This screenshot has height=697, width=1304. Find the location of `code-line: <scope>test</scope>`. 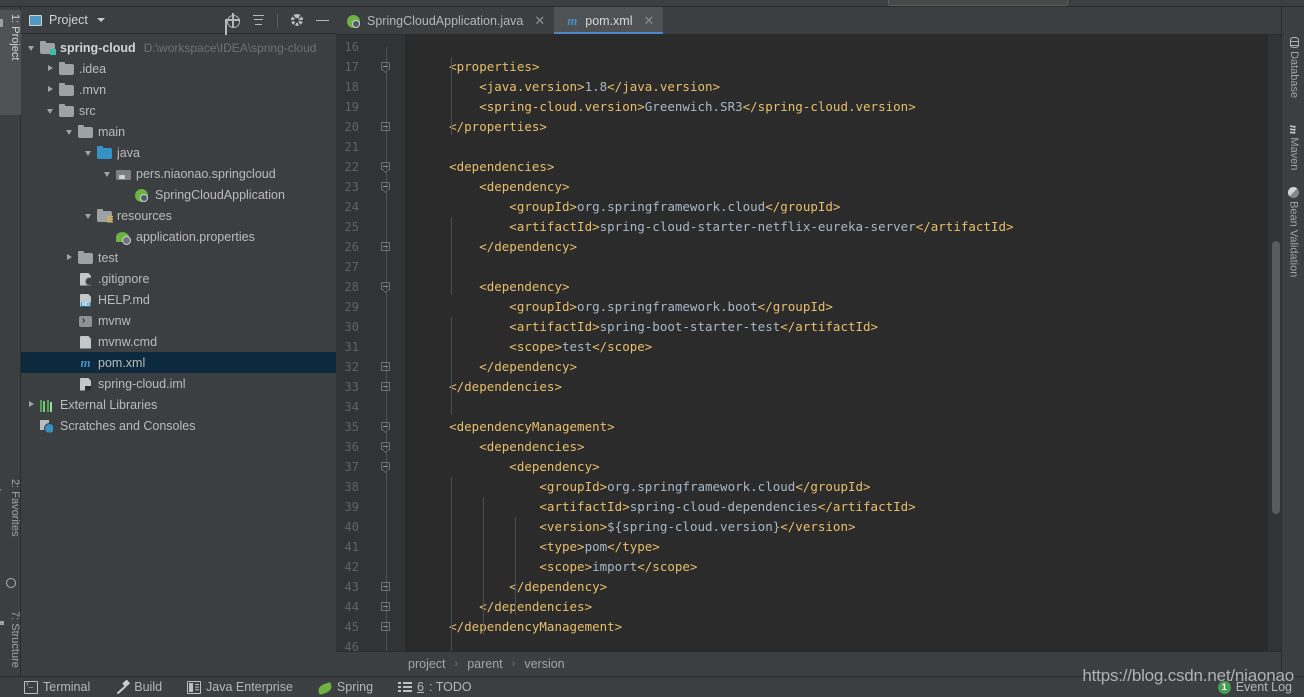

code-line: <scope>test</scope> is located at coordinates (836, 347).